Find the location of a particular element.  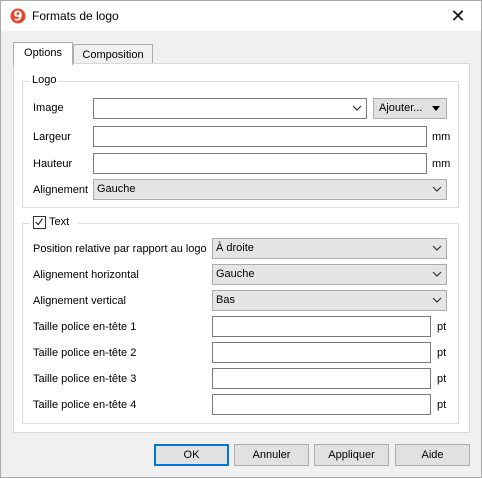

logo-group-legend: Logo is located at coordinates (44, 80).